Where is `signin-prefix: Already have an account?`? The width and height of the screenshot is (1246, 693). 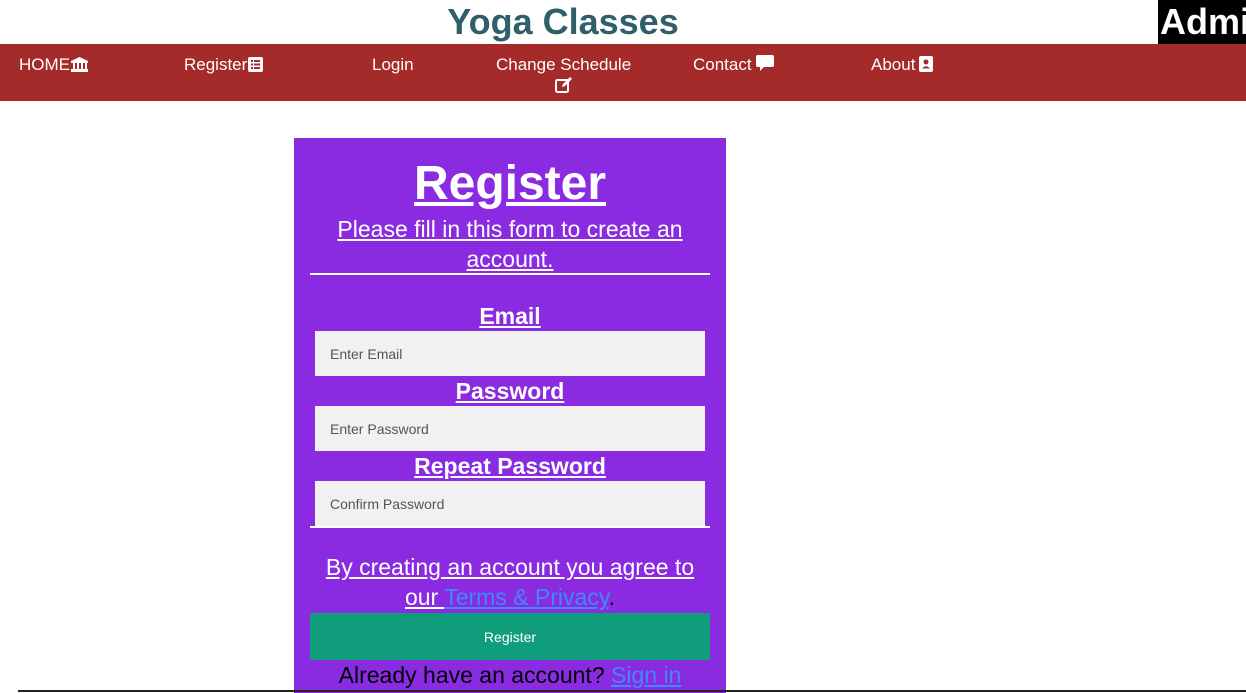
signin-prefix: Already have an account? is located at coordinates (475, 675).